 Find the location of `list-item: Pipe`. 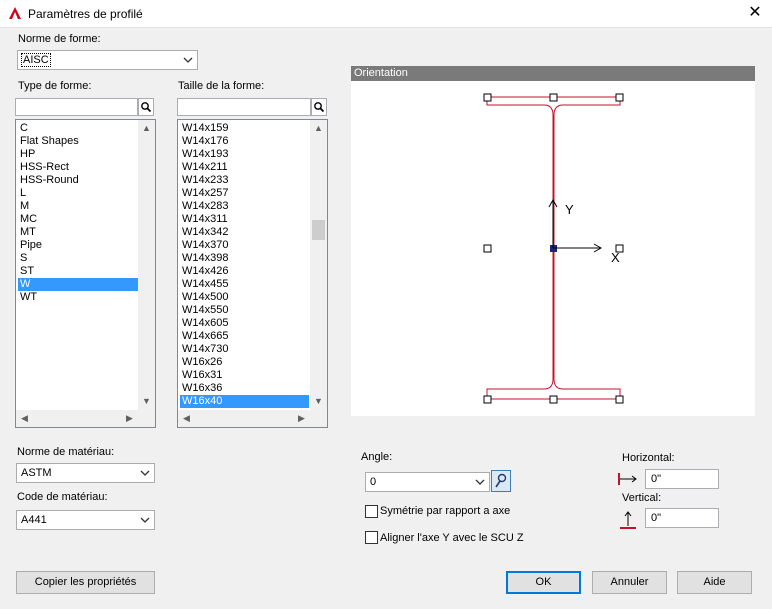

list-item: Pipe is located at coordinates (78, 245).